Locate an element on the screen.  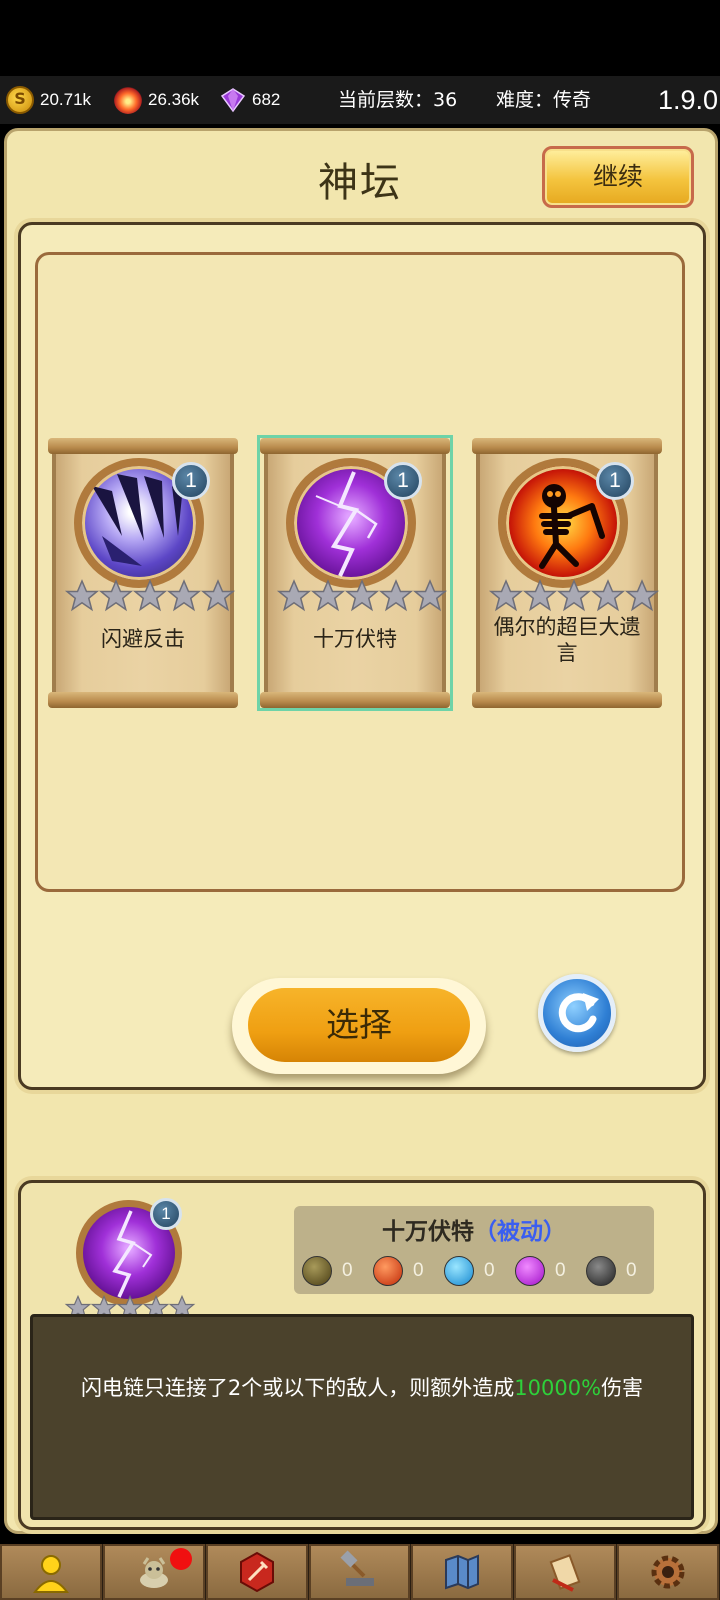
difficulty-indicator: 难度：传奇 is located at coordinates (543, 100).